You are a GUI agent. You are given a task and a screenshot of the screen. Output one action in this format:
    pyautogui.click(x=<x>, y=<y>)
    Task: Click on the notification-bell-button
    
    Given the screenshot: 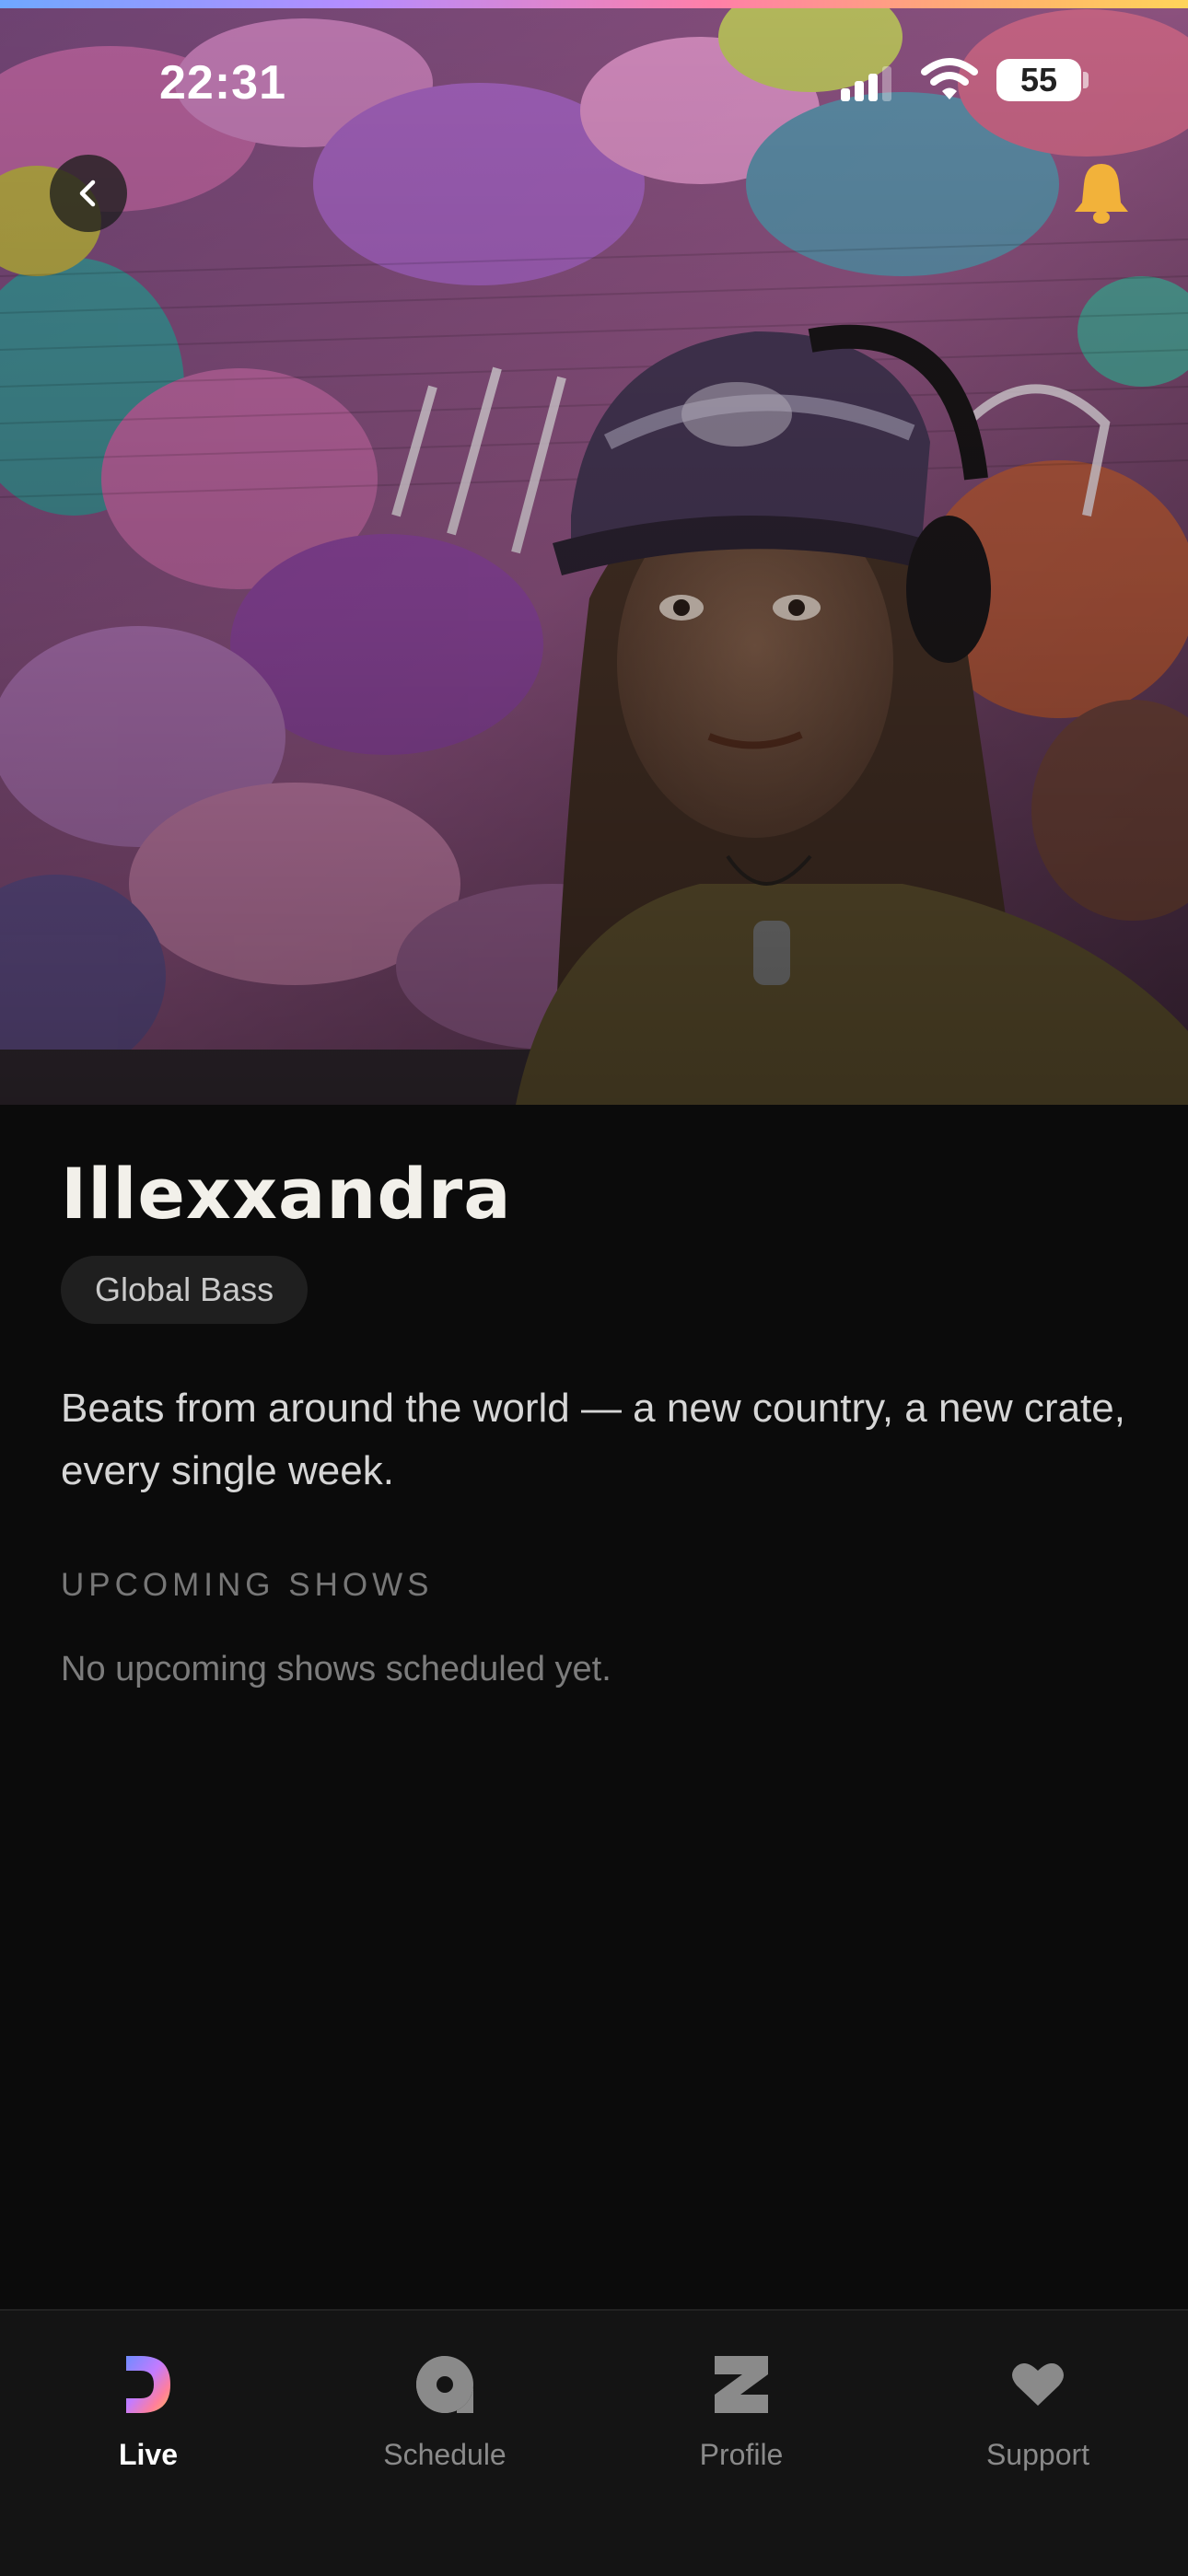 What is the action you would take?
    pyautogui.click(x=1101, y=193)
    